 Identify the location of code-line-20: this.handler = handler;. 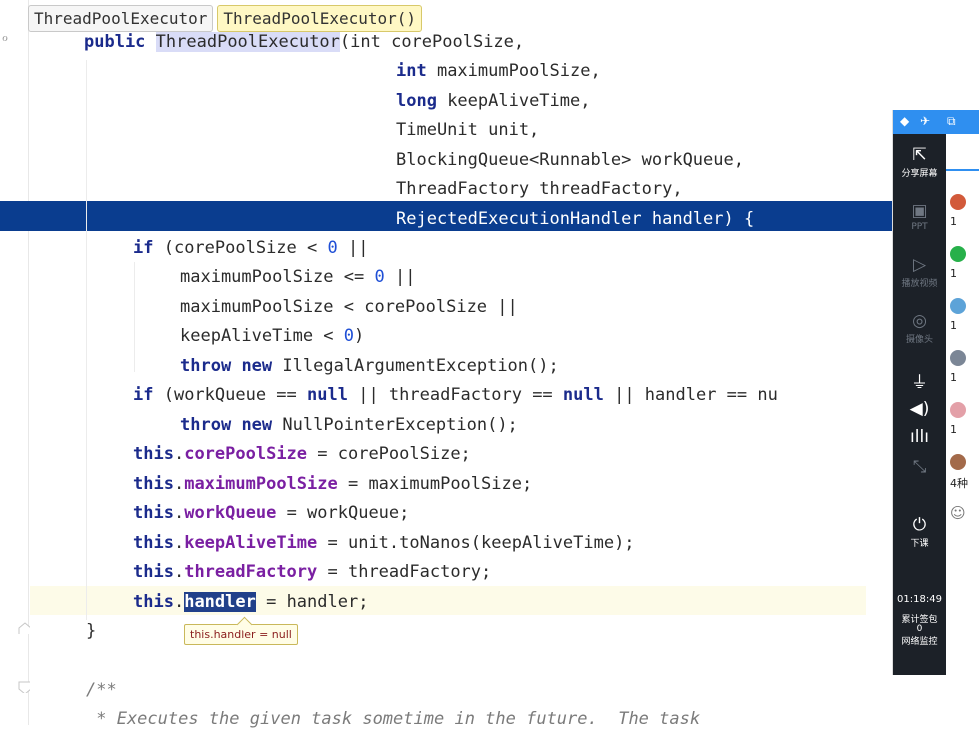
(251, 602).